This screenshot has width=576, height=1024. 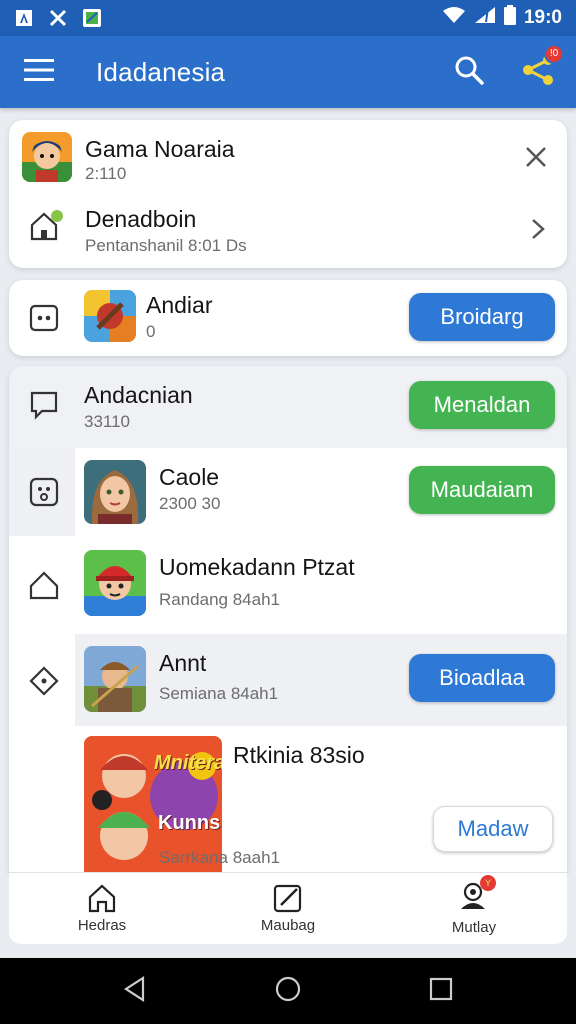 What do you see at coordinates (161, 71) in the screenshot?
I see `app-title: Idadanesia` at bounding box center [161, 71].